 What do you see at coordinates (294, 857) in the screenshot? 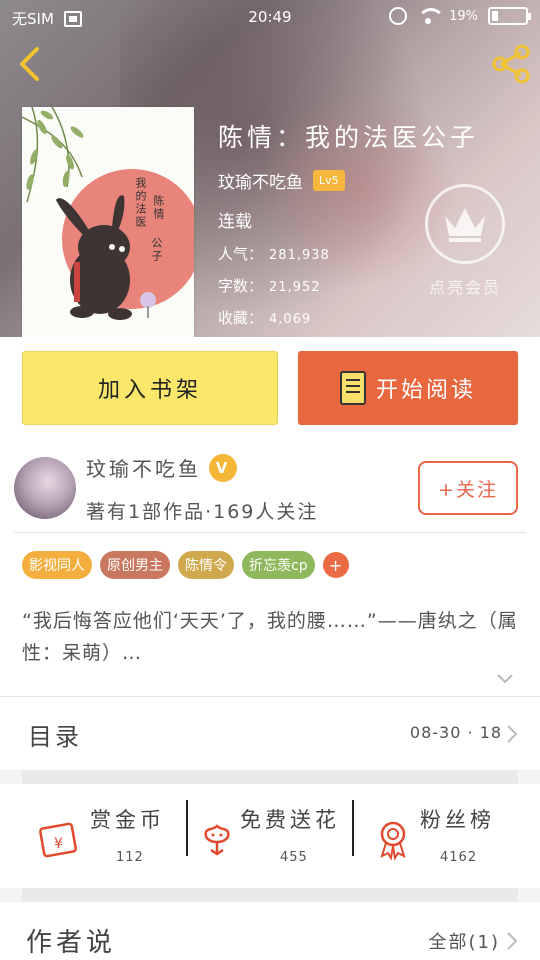
I see `reward-count: 455` at bounding box center [294, 857].